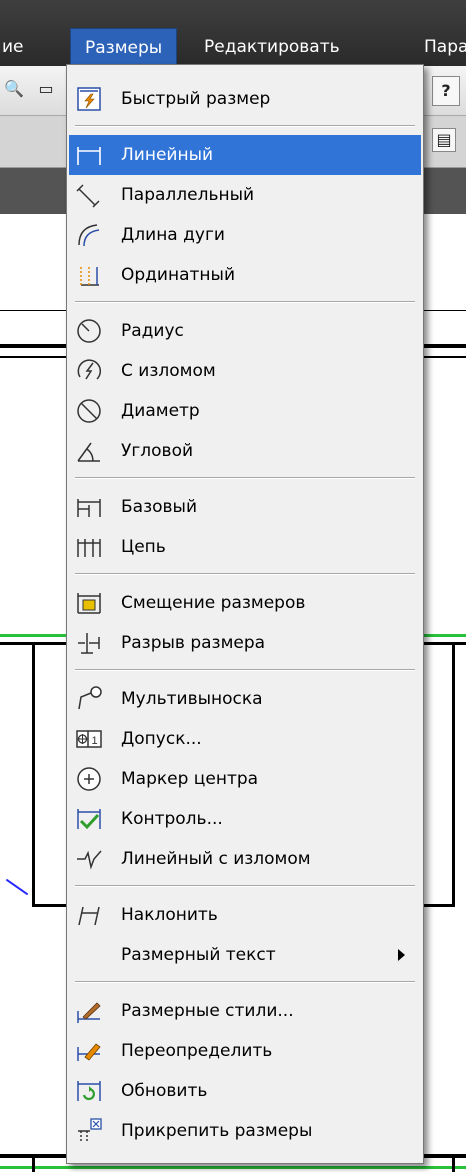 The image size is (466, 1172). Describe the element at coordinates (245, 915) in the screenshot. I see `menu-item-oblique: Наклонить` at that location.